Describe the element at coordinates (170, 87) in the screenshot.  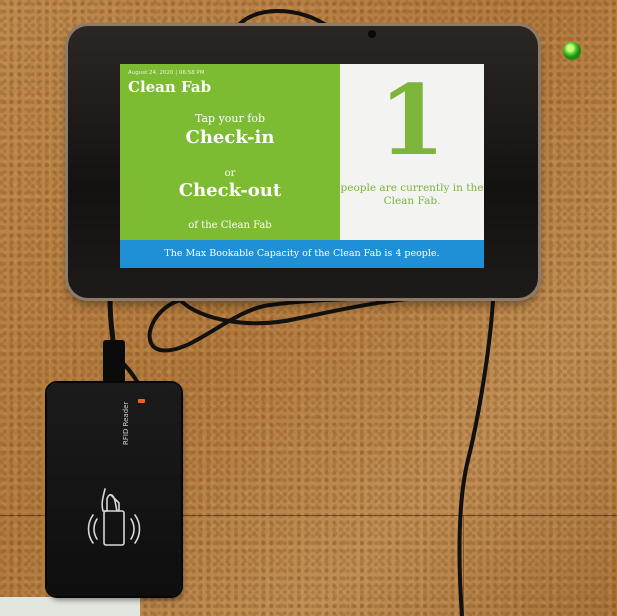
I see `brand-title: Clean Fab` at that location.